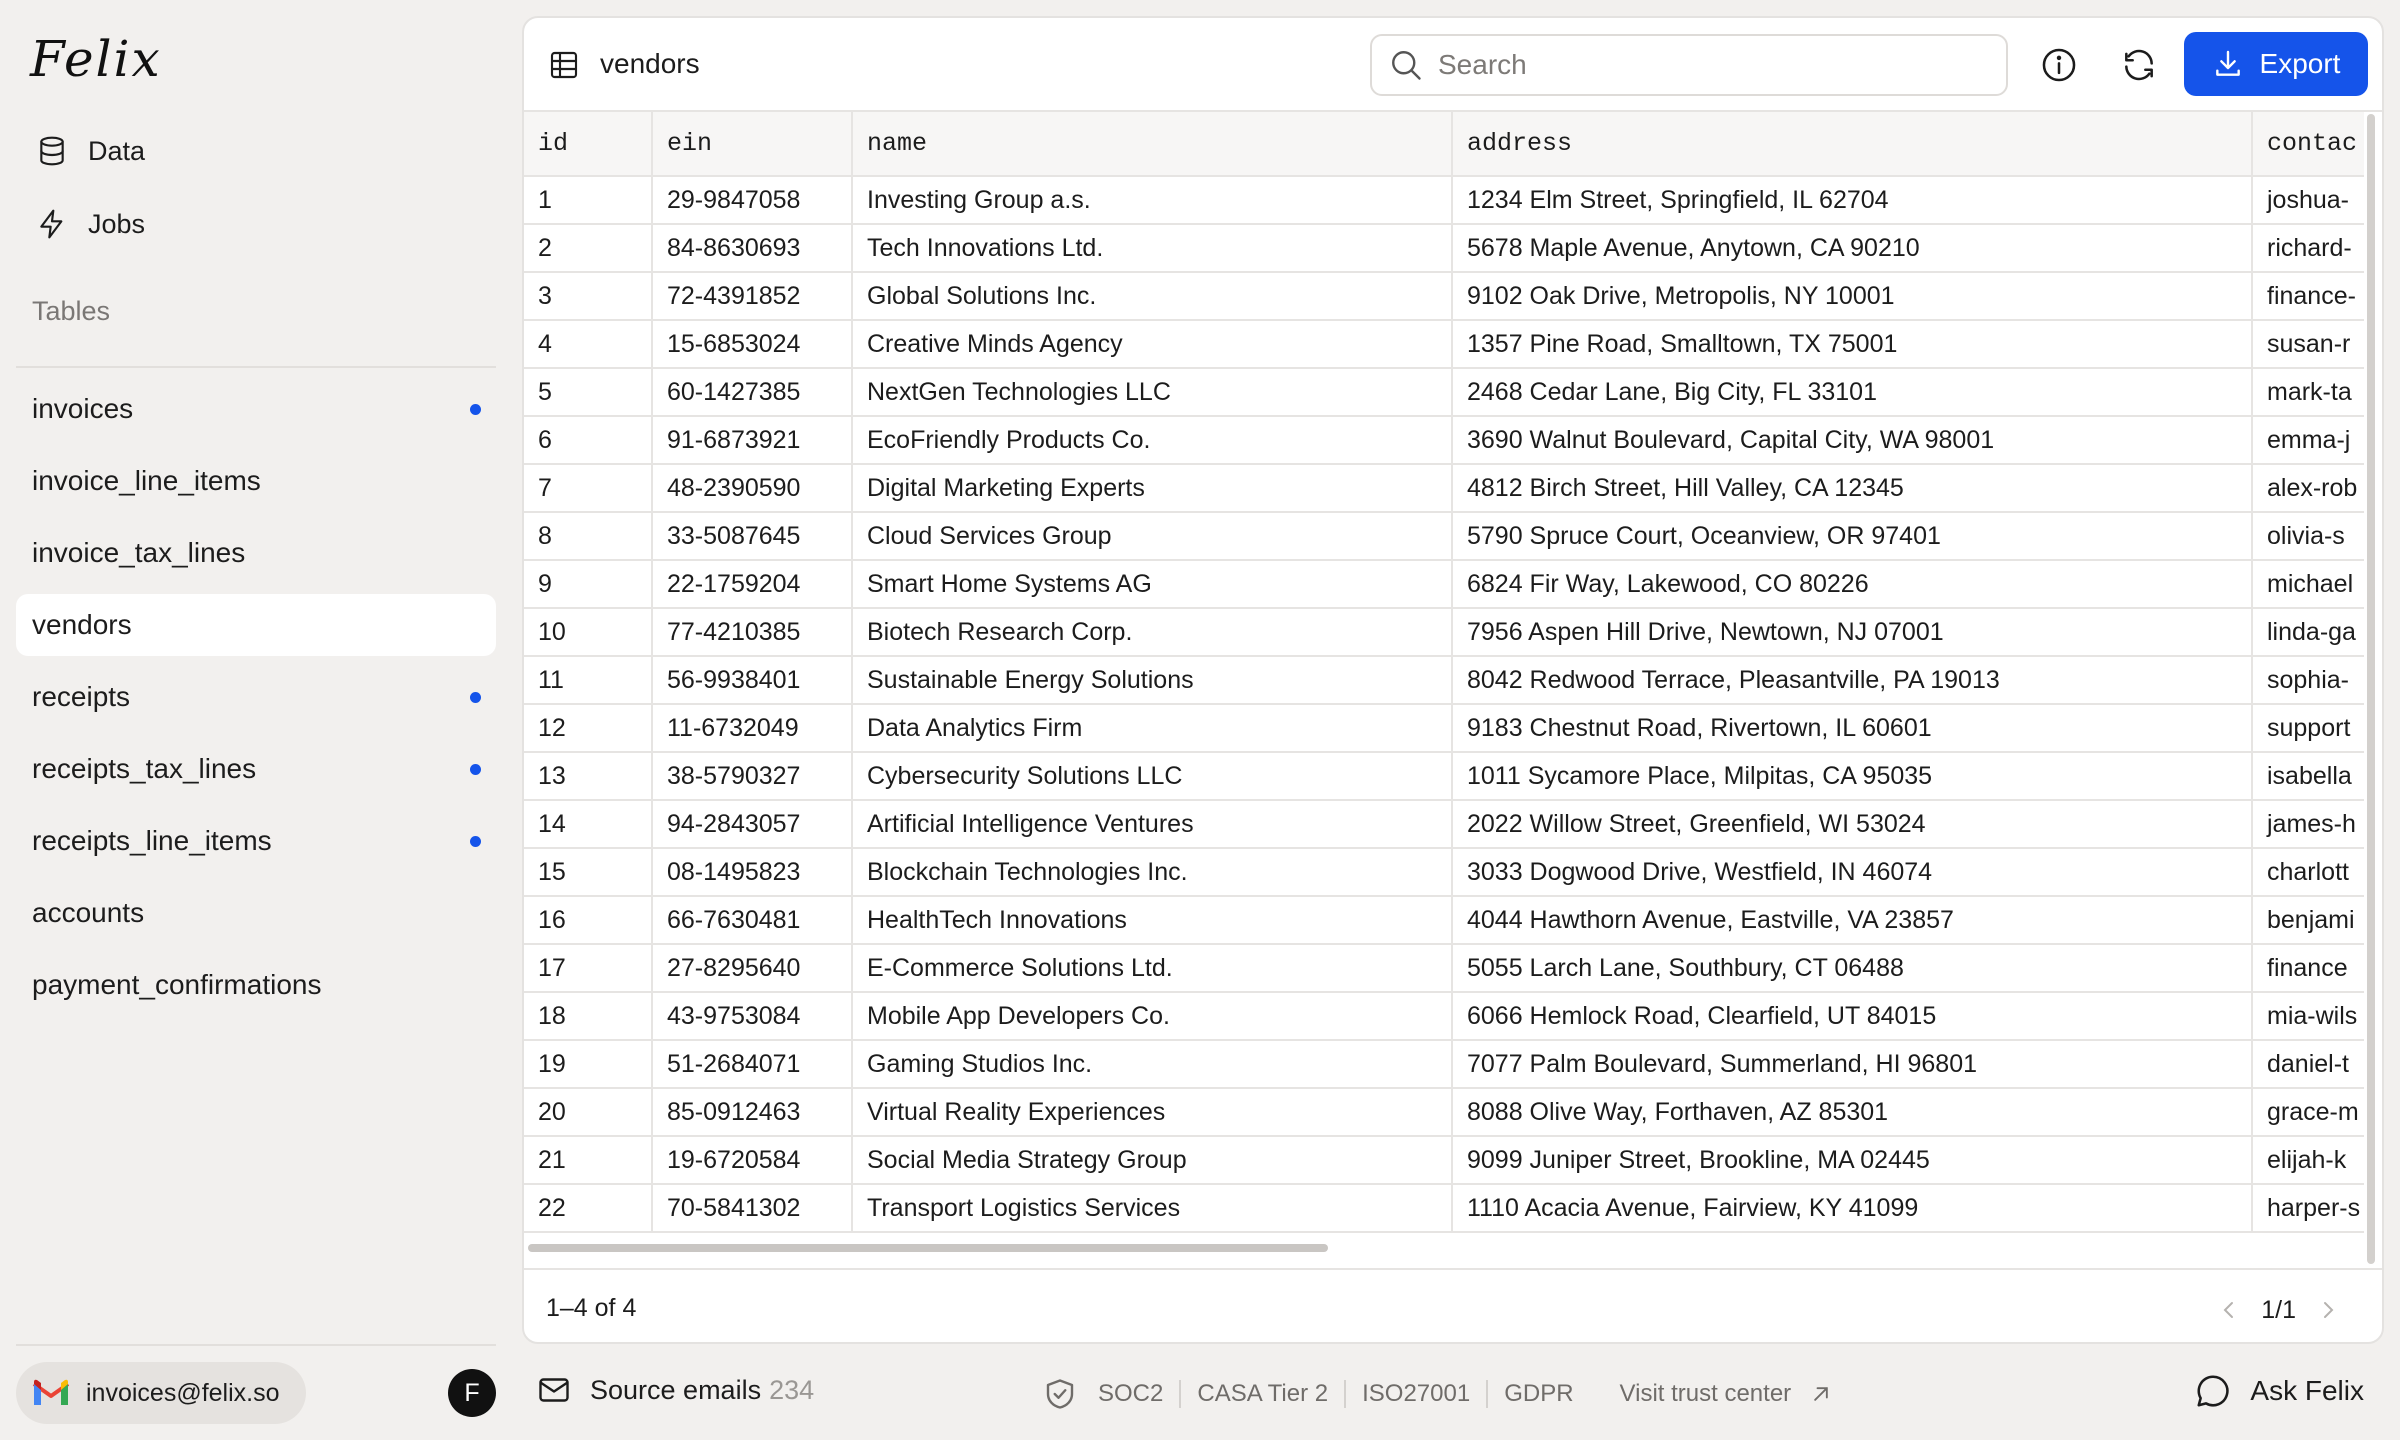 The image size is (2400, 1440). I want to click on table-cell: 8, so click(588, 536).